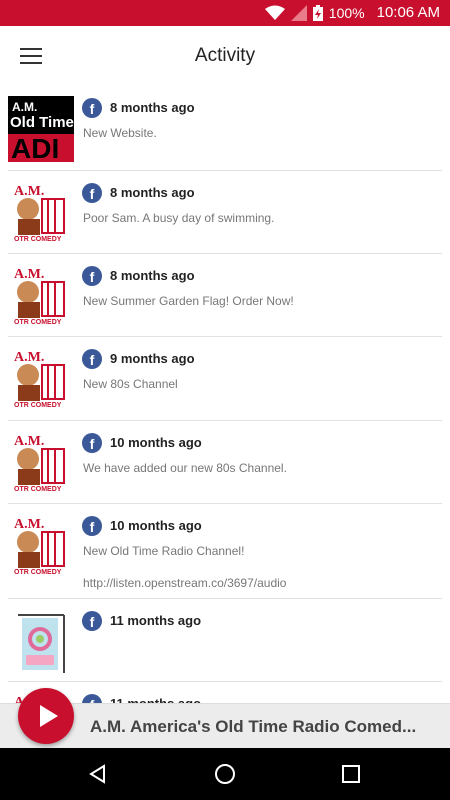 Image resolution: width=450 pixels, height=800 pixels. I want to click on garden-flag-image, so click(41, 642).